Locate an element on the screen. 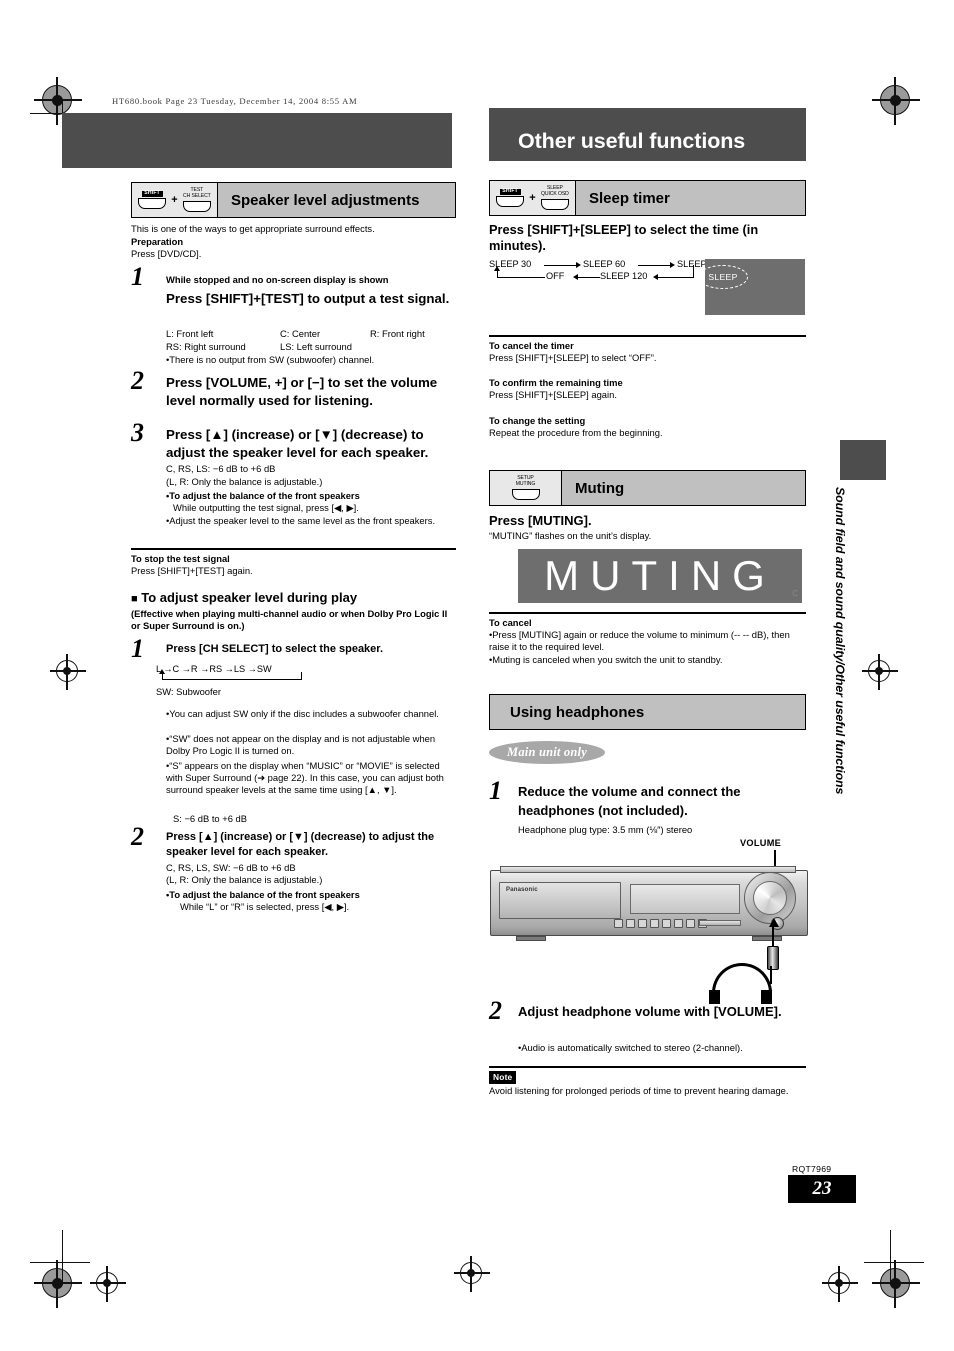  registration-mark-mid-right is located at coordinates (880, 672).